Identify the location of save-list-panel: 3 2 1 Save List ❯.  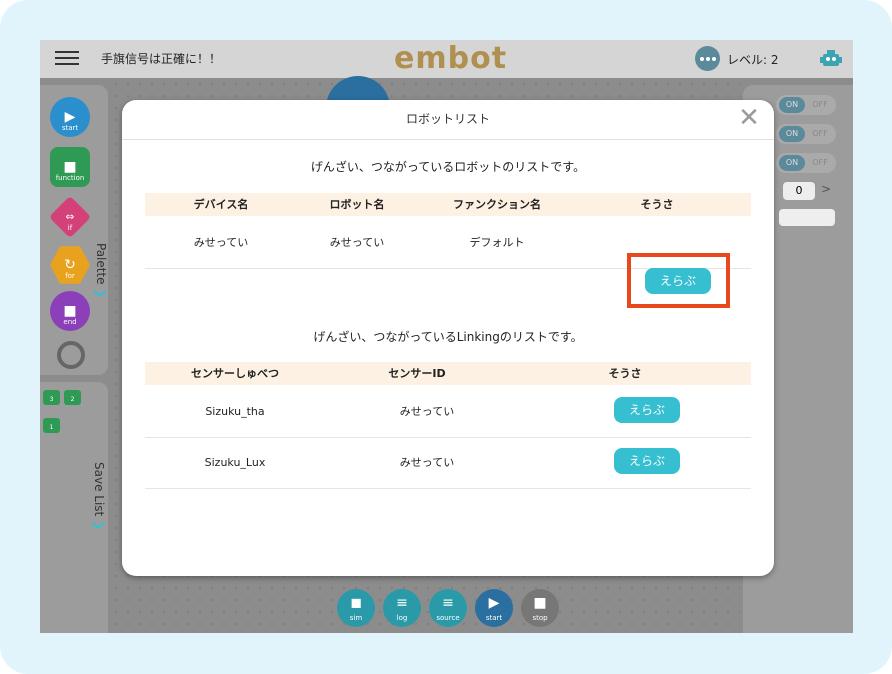
(74, 507).